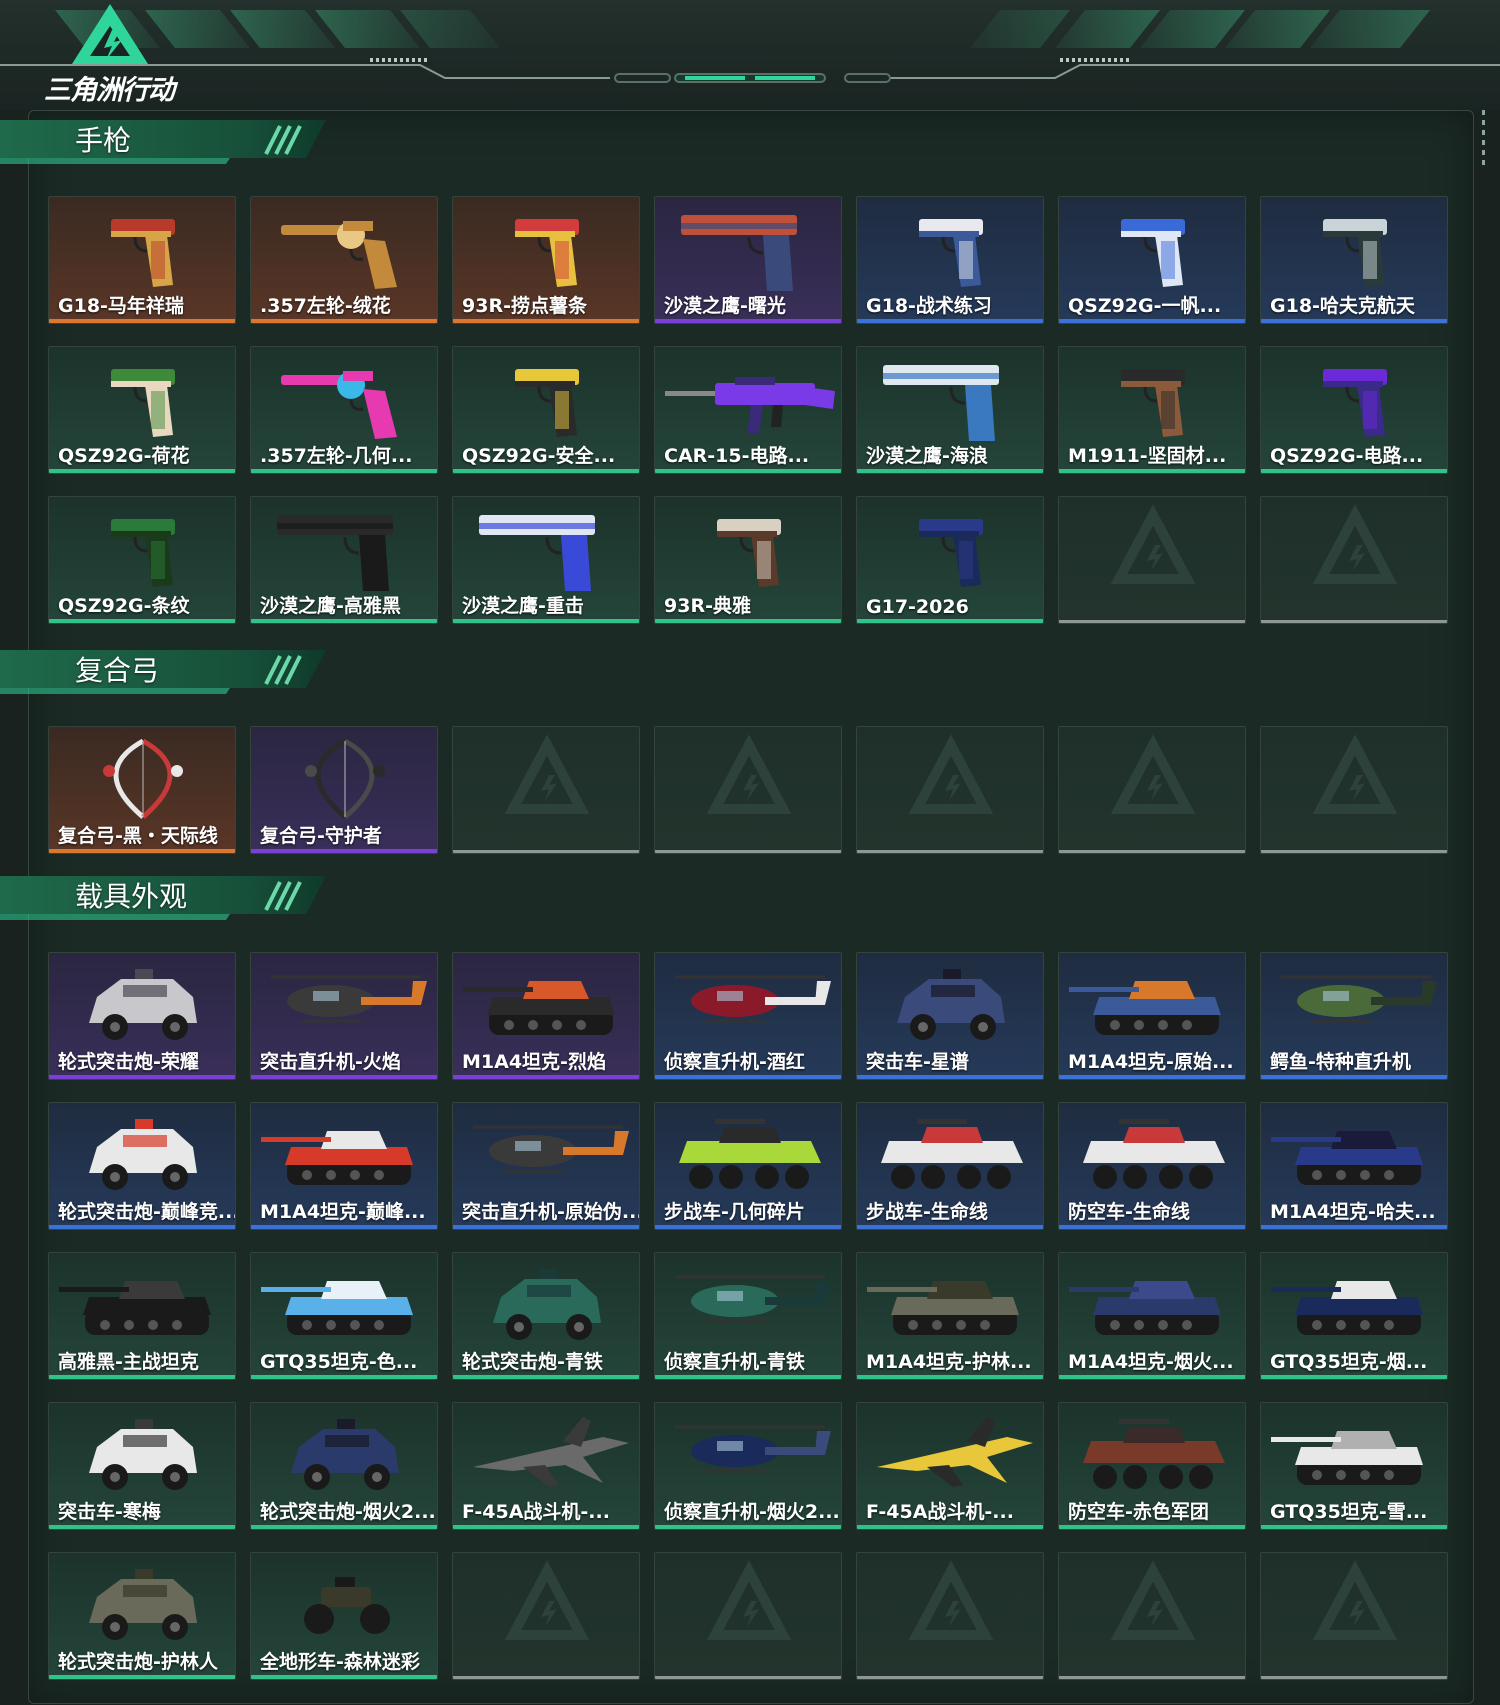 This screenshot has width=1500, height=1705. What do you see at coordinates (344, 260) in the screenshot?
I see `item-card: .357左轮-绒花` at bounding box center [344, 260].